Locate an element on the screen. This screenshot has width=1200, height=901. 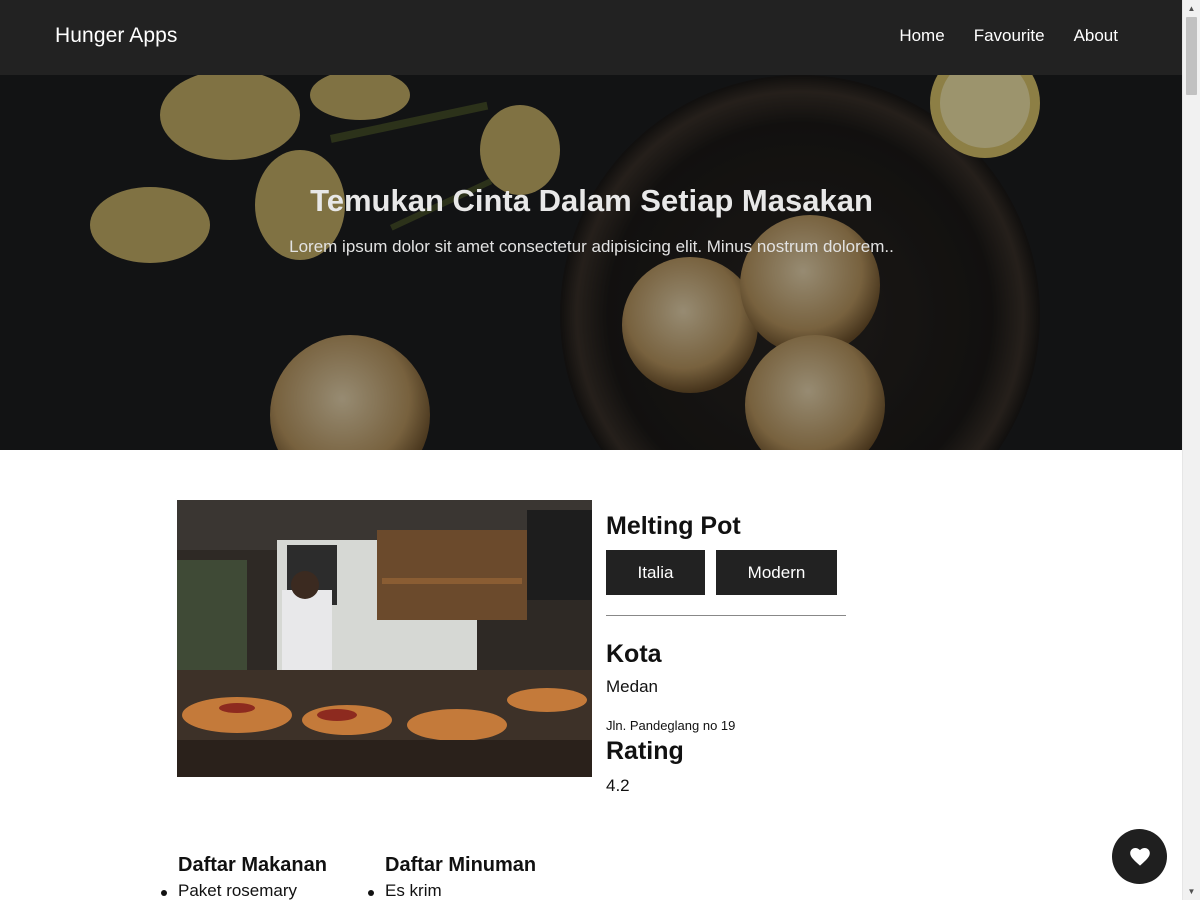
food-menu-title: Daftar Makanan is located at coordinates (252, 865).